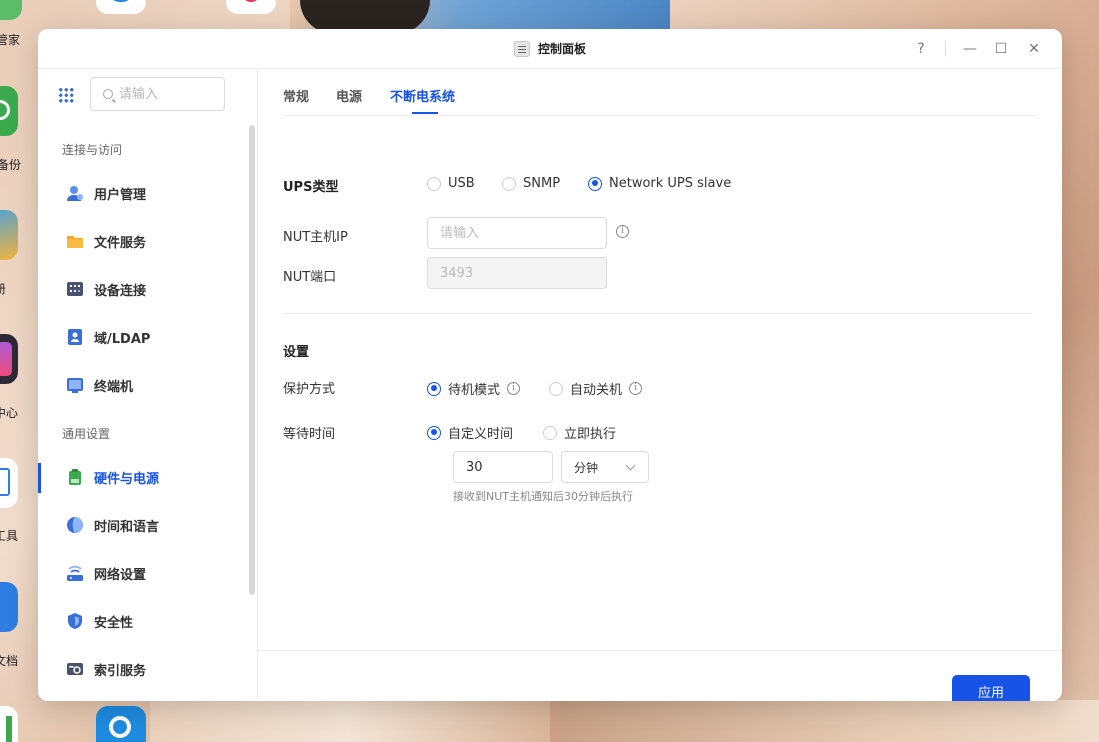 This screenshot has width=1099, height=742. I want to click on radio-standby-mode, so click(434, 388).